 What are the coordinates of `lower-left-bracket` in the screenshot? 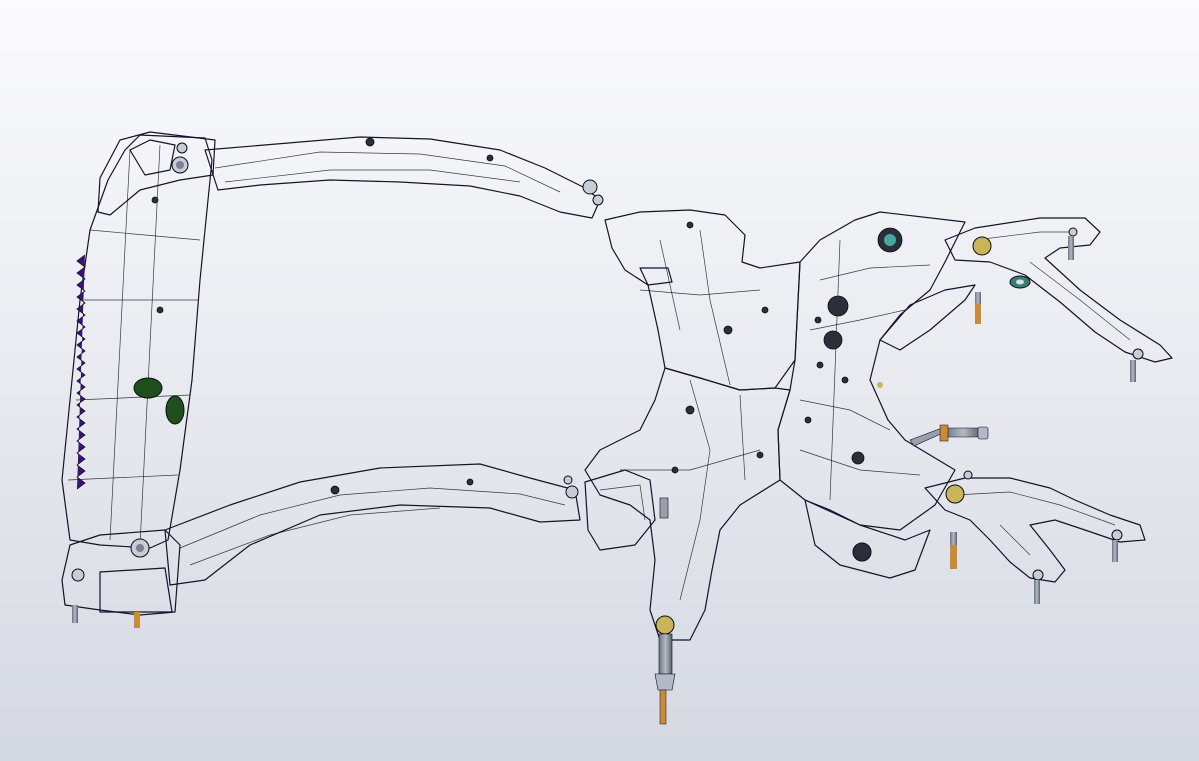 It's located at (121, 578).